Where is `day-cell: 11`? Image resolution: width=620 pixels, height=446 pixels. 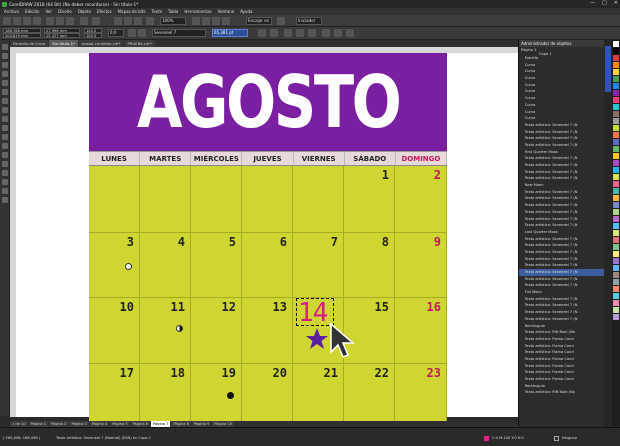
day-cell: 11 is located at coordinates (165, 331).